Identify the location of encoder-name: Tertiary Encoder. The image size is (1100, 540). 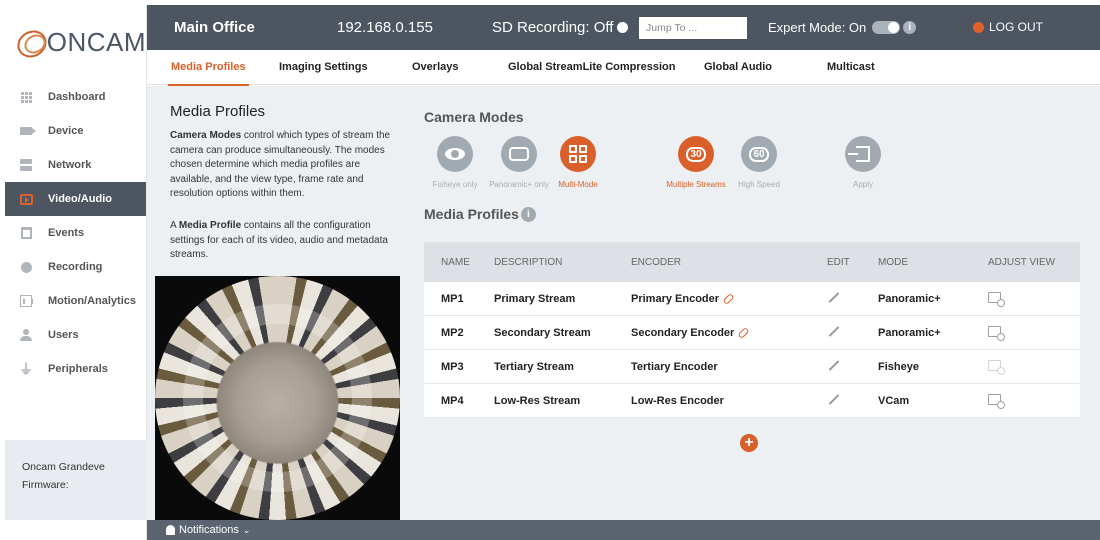
(674, 366).